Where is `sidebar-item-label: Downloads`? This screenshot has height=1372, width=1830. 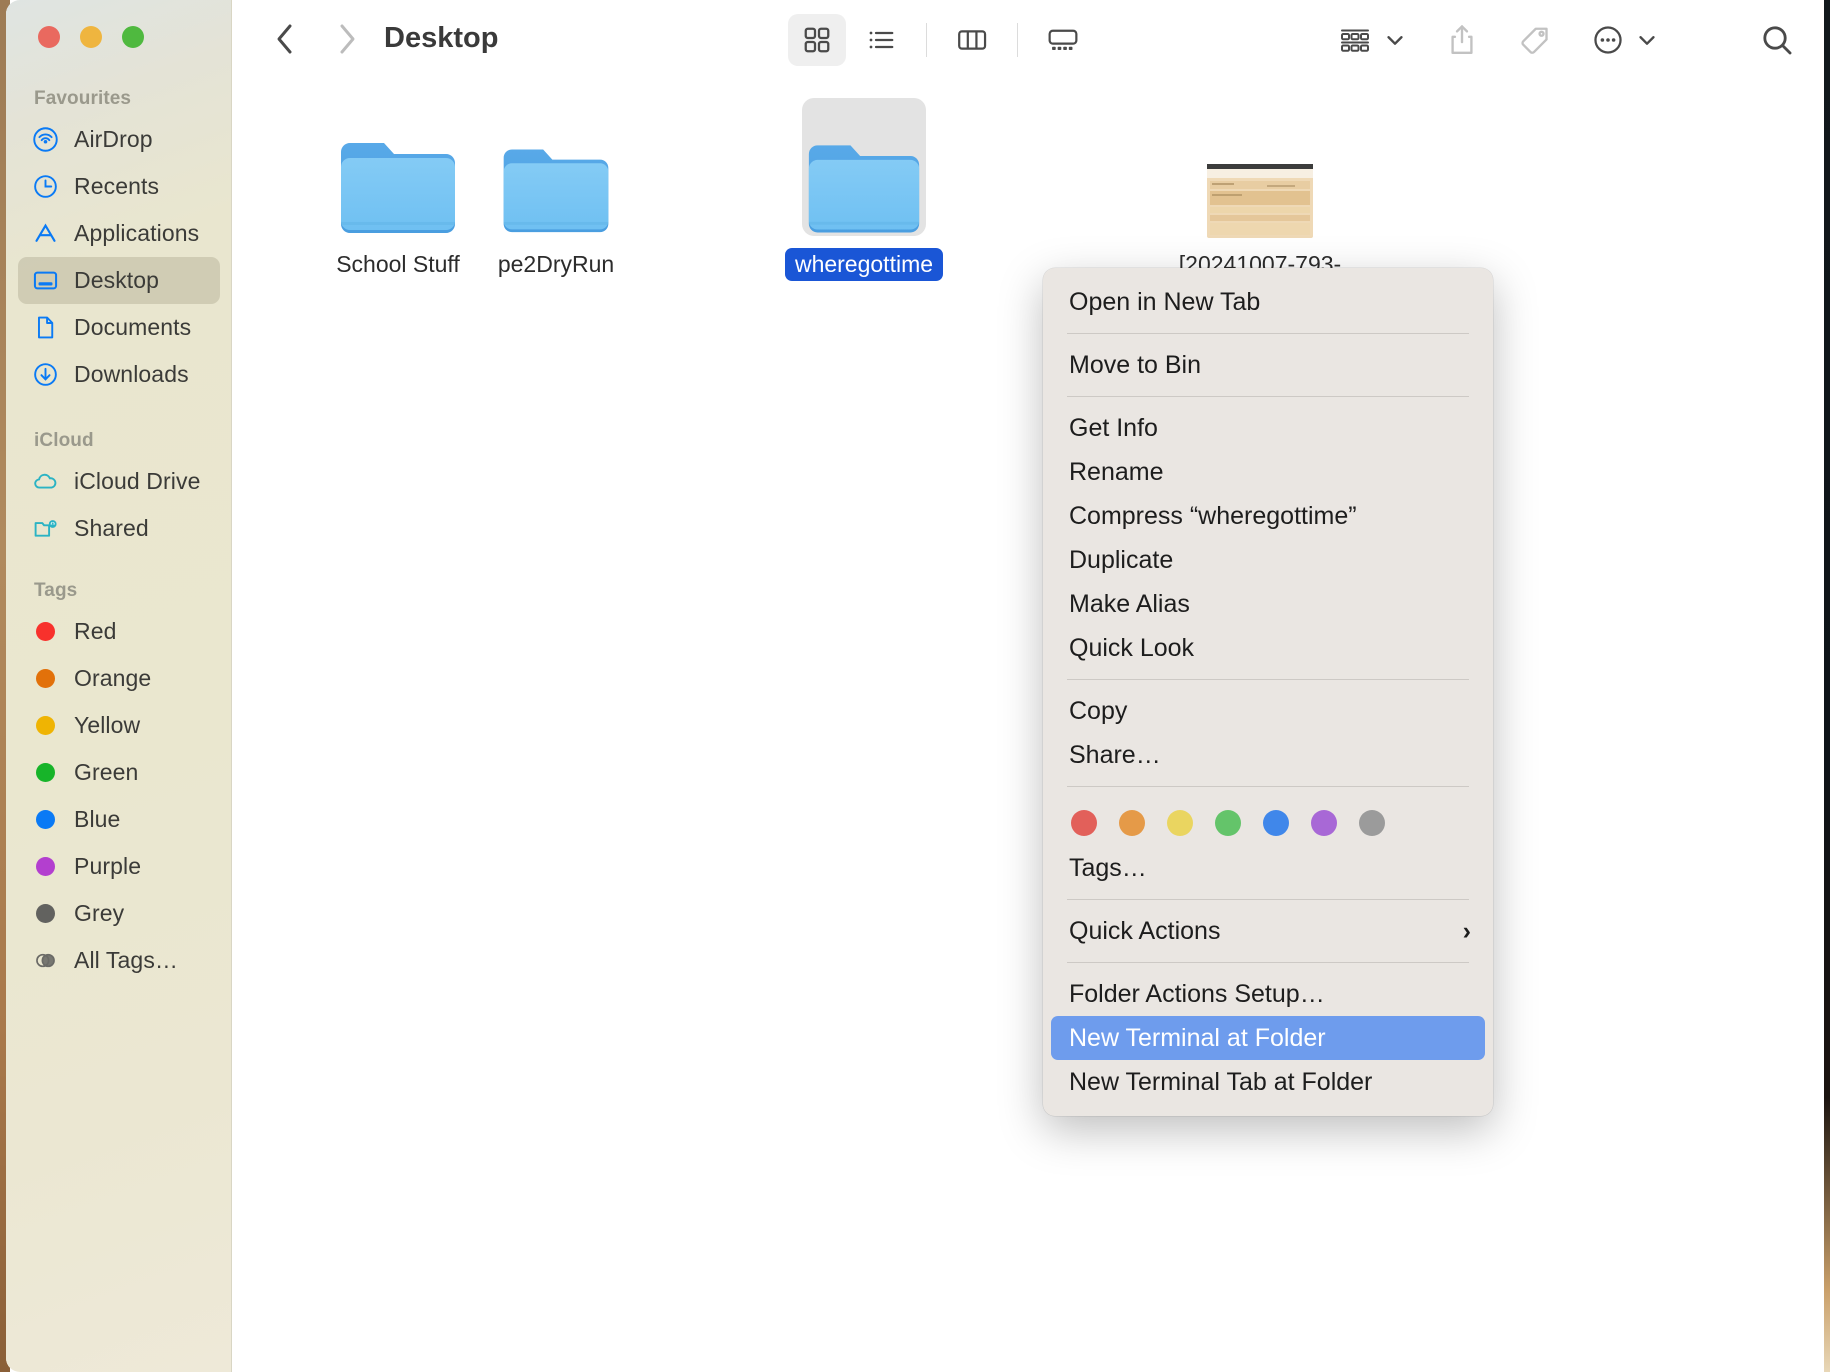
sidebar-item-label: Downloads is located at coordinates (131, 374).